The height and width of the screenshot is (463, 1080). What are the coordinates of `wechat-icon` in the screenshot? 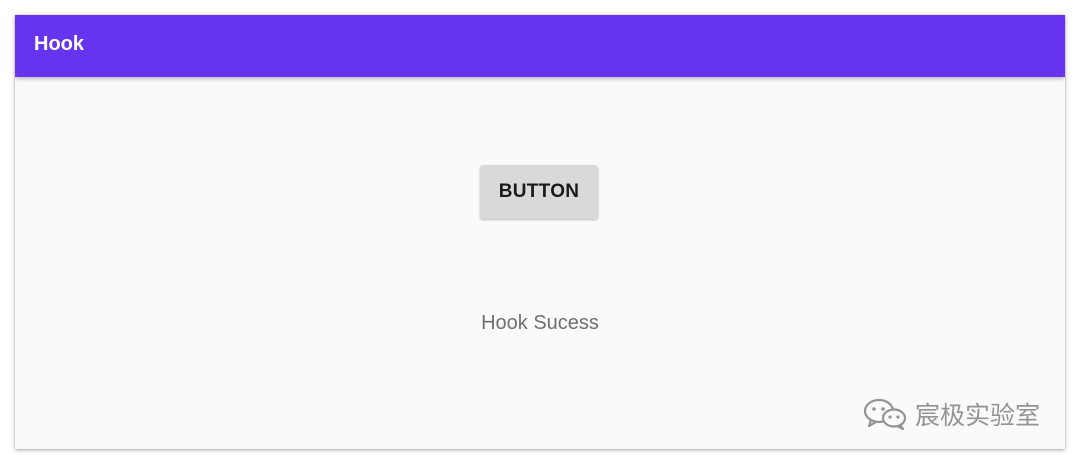 It's located at (885, 414).